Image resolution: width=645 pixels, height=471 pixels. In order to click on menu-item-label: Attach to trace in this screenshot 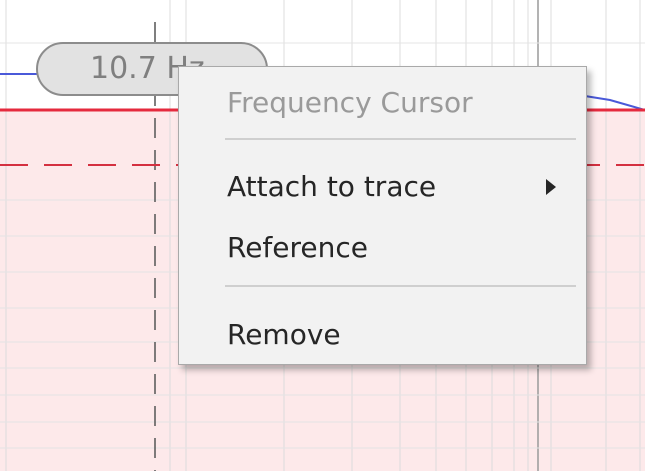, I will do `click(332, 186)`.